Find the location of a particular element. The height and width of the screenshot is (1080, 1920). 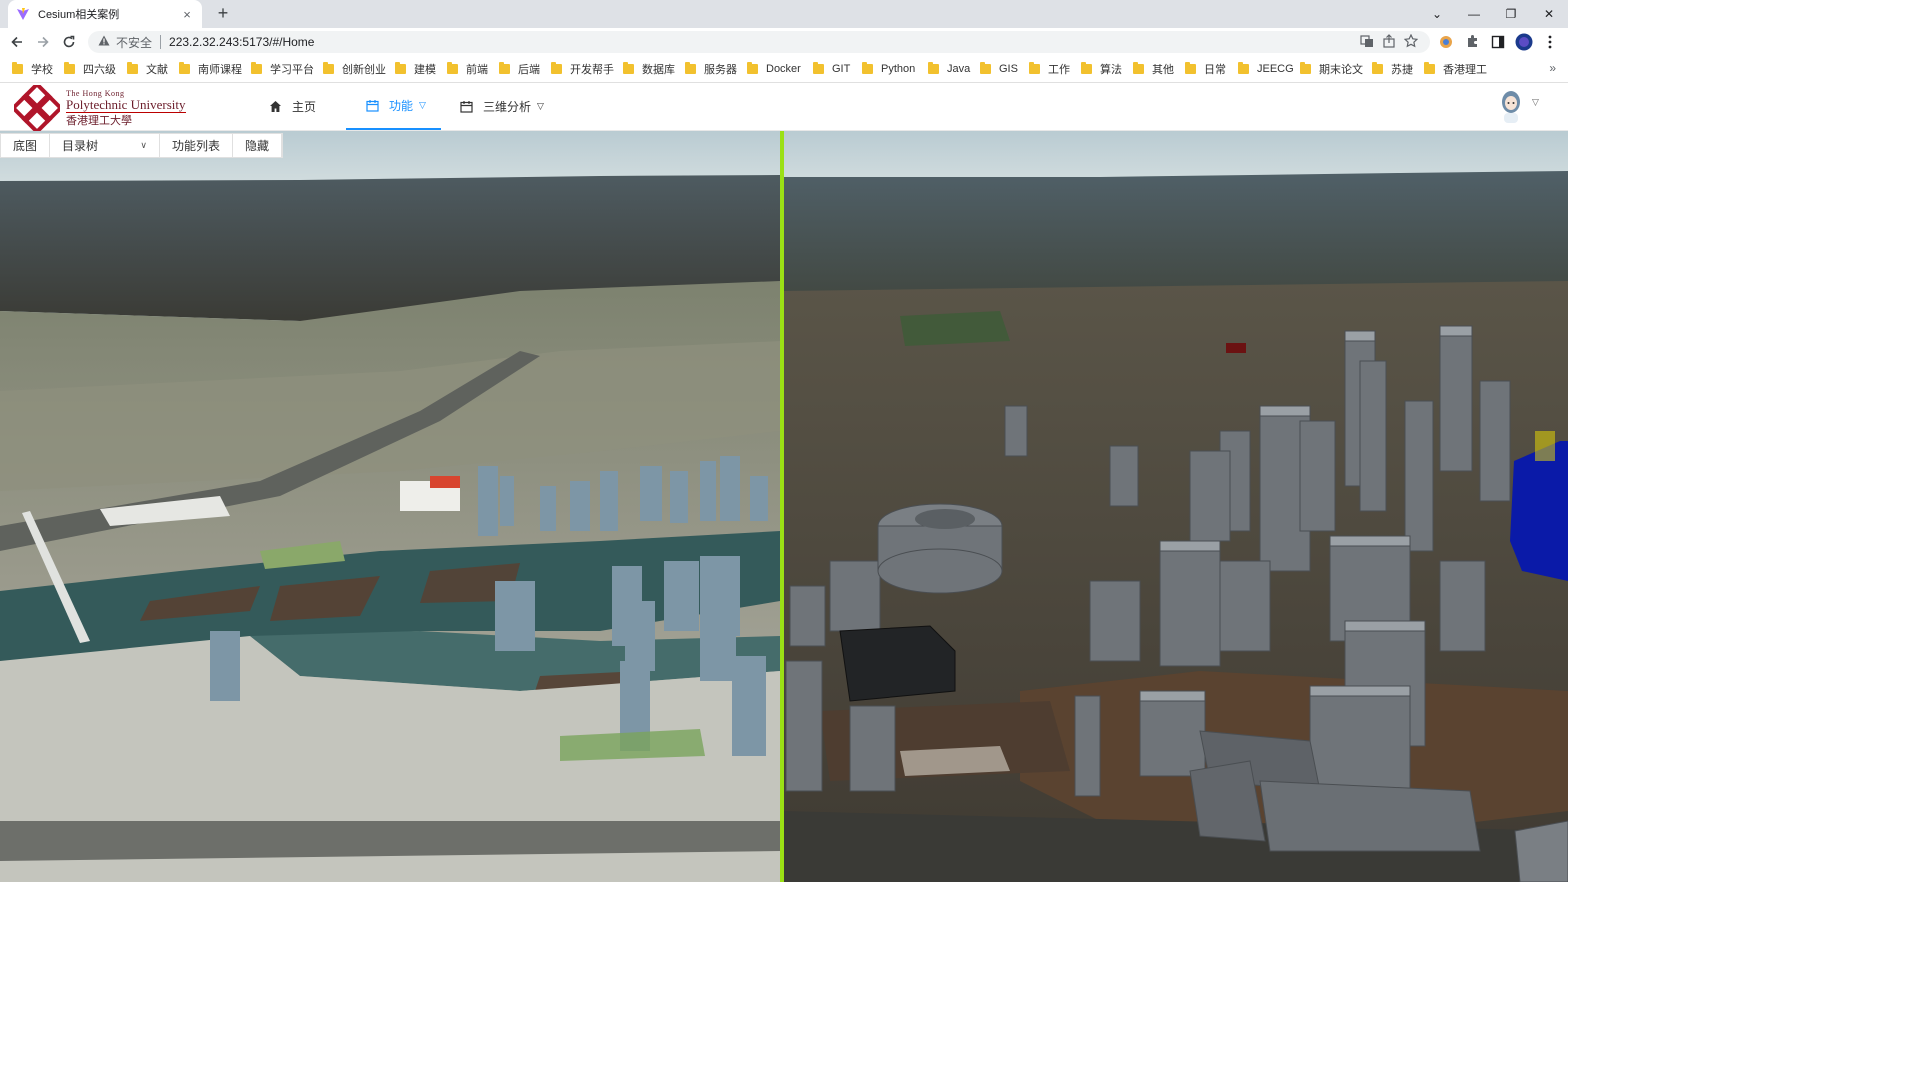

bookmark-folder: Python is located at coordinates (888, 69).